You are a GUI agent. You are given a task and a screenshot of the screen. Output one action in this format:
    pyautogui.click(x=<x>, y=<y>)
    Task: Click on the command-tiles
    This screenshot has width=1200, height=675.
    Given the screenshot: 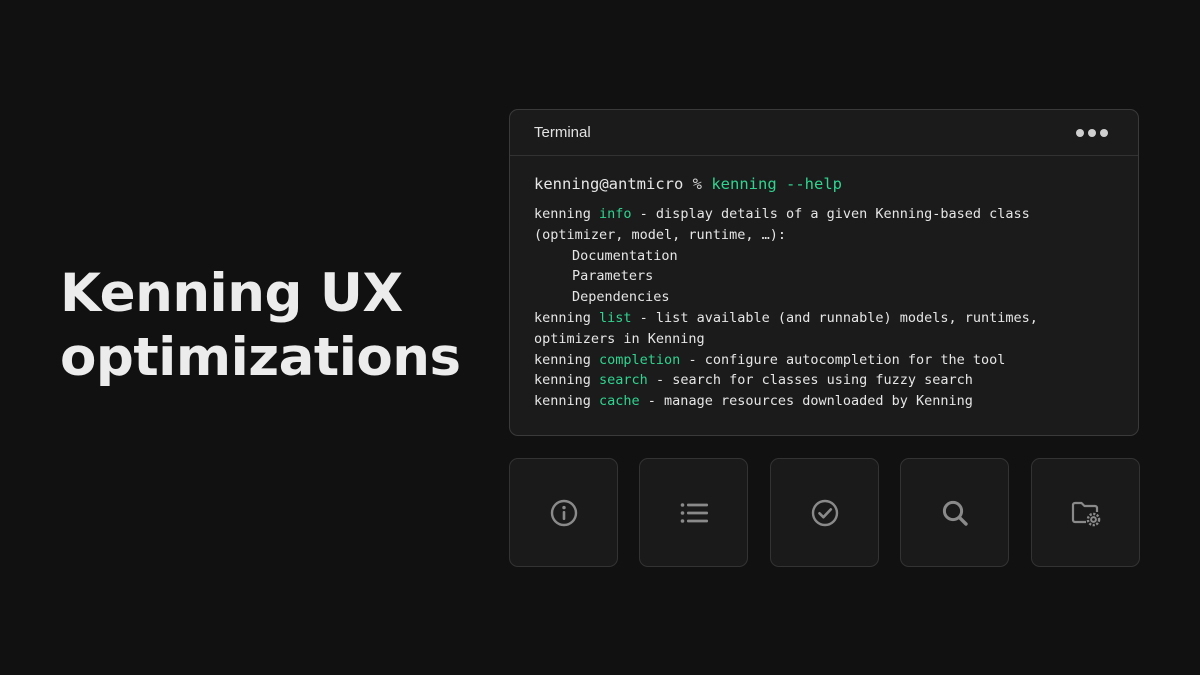 What is the action you would take?
    pyautogui.click(x=824, y=512)
    